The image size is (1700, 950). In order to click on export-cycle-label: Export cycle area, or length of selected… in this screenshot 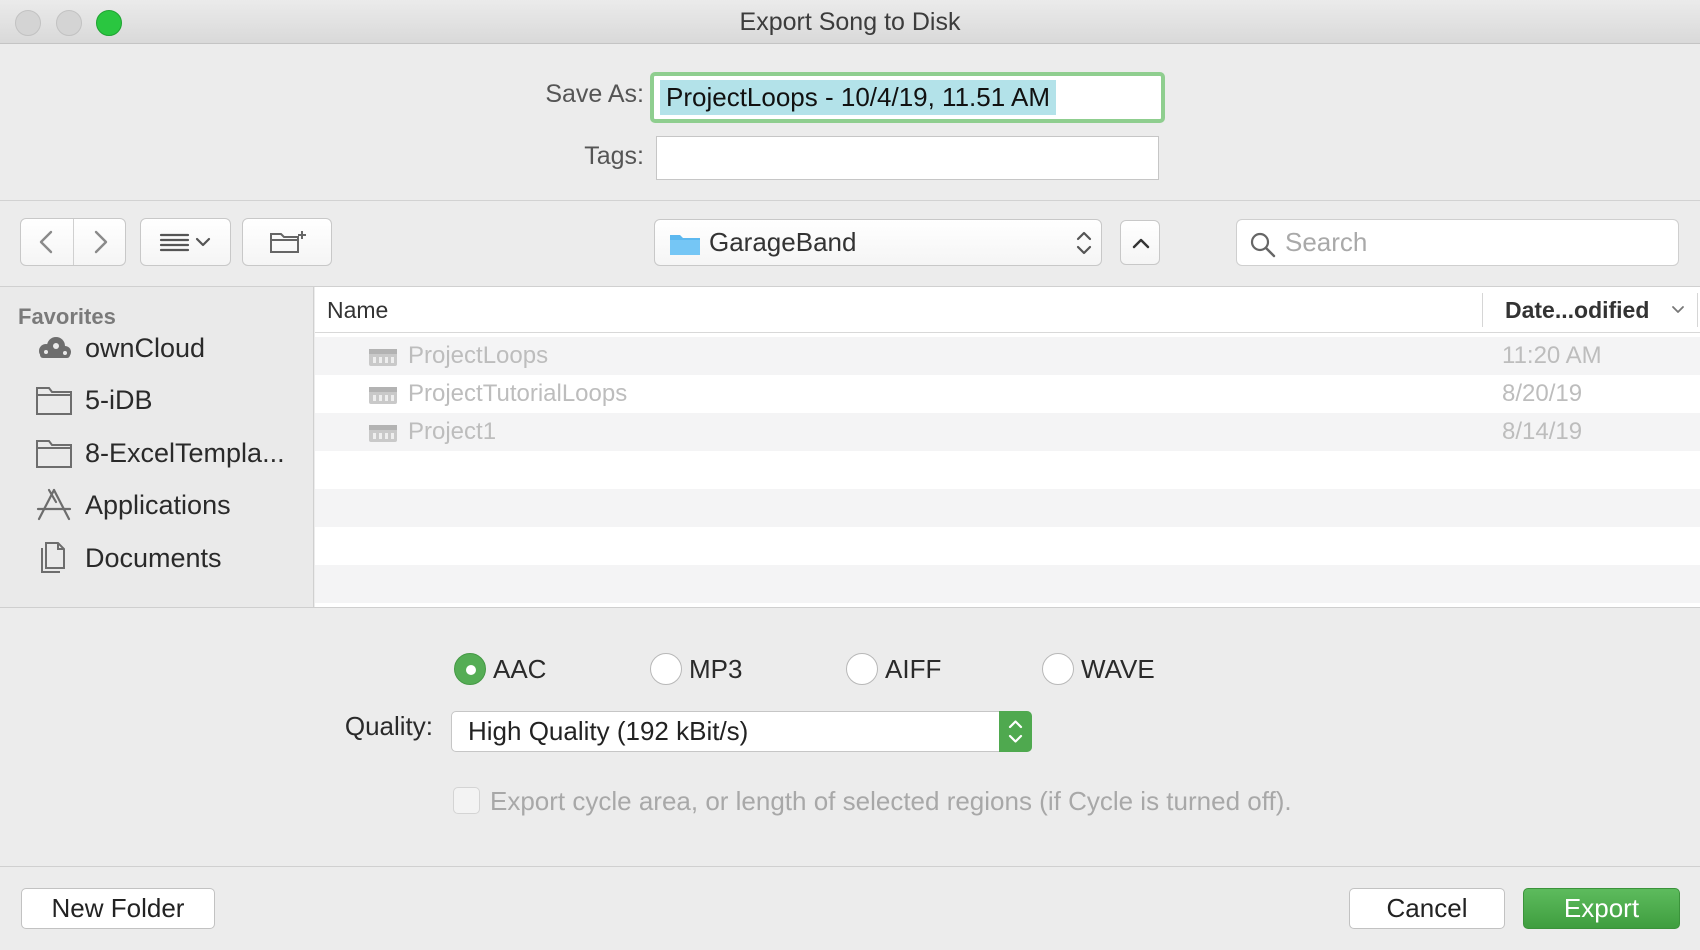, I will do `click(891, 801)`.